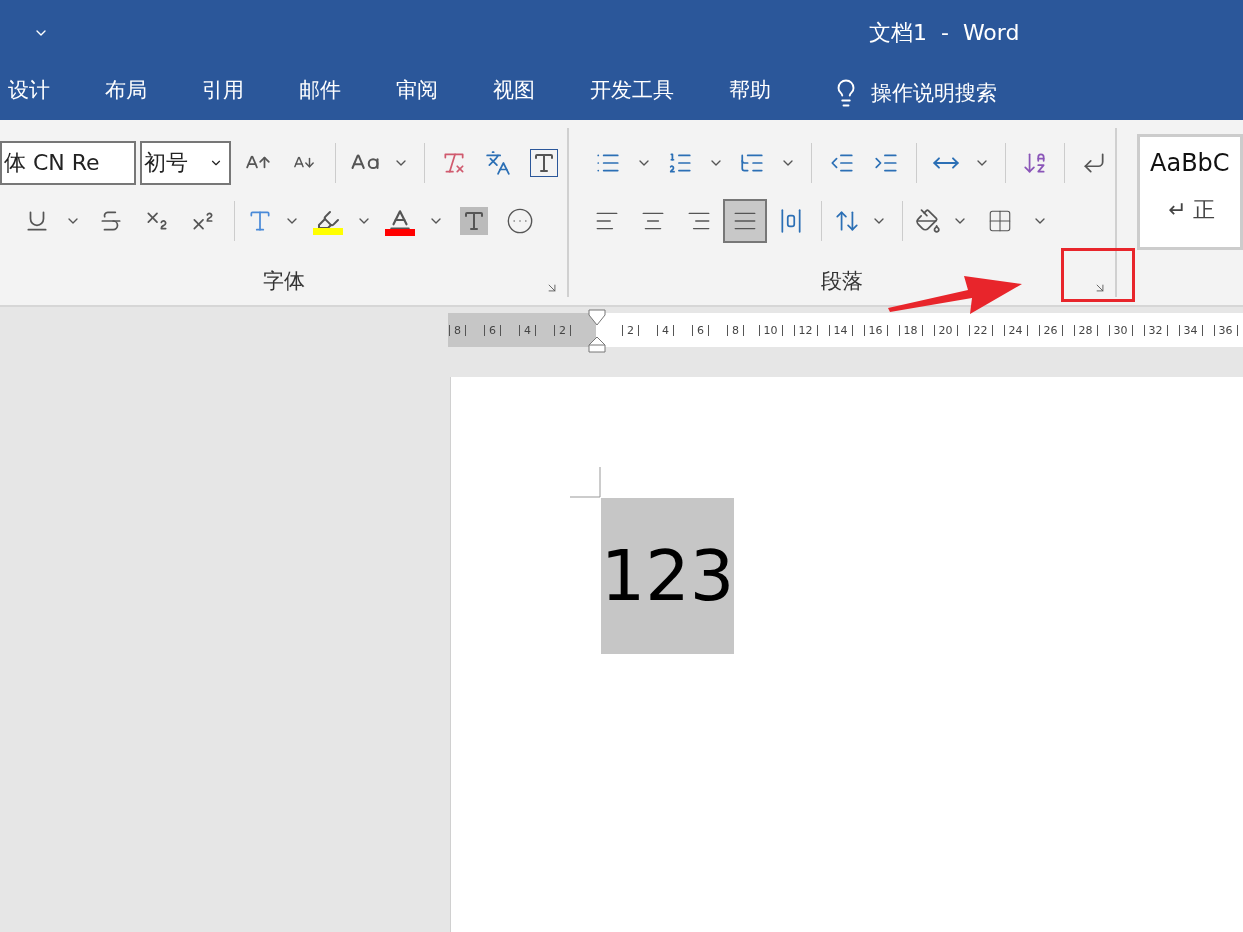 The image size is (1243, 932). I want to click on style-name: ↵ 正, so click(1192, 210).